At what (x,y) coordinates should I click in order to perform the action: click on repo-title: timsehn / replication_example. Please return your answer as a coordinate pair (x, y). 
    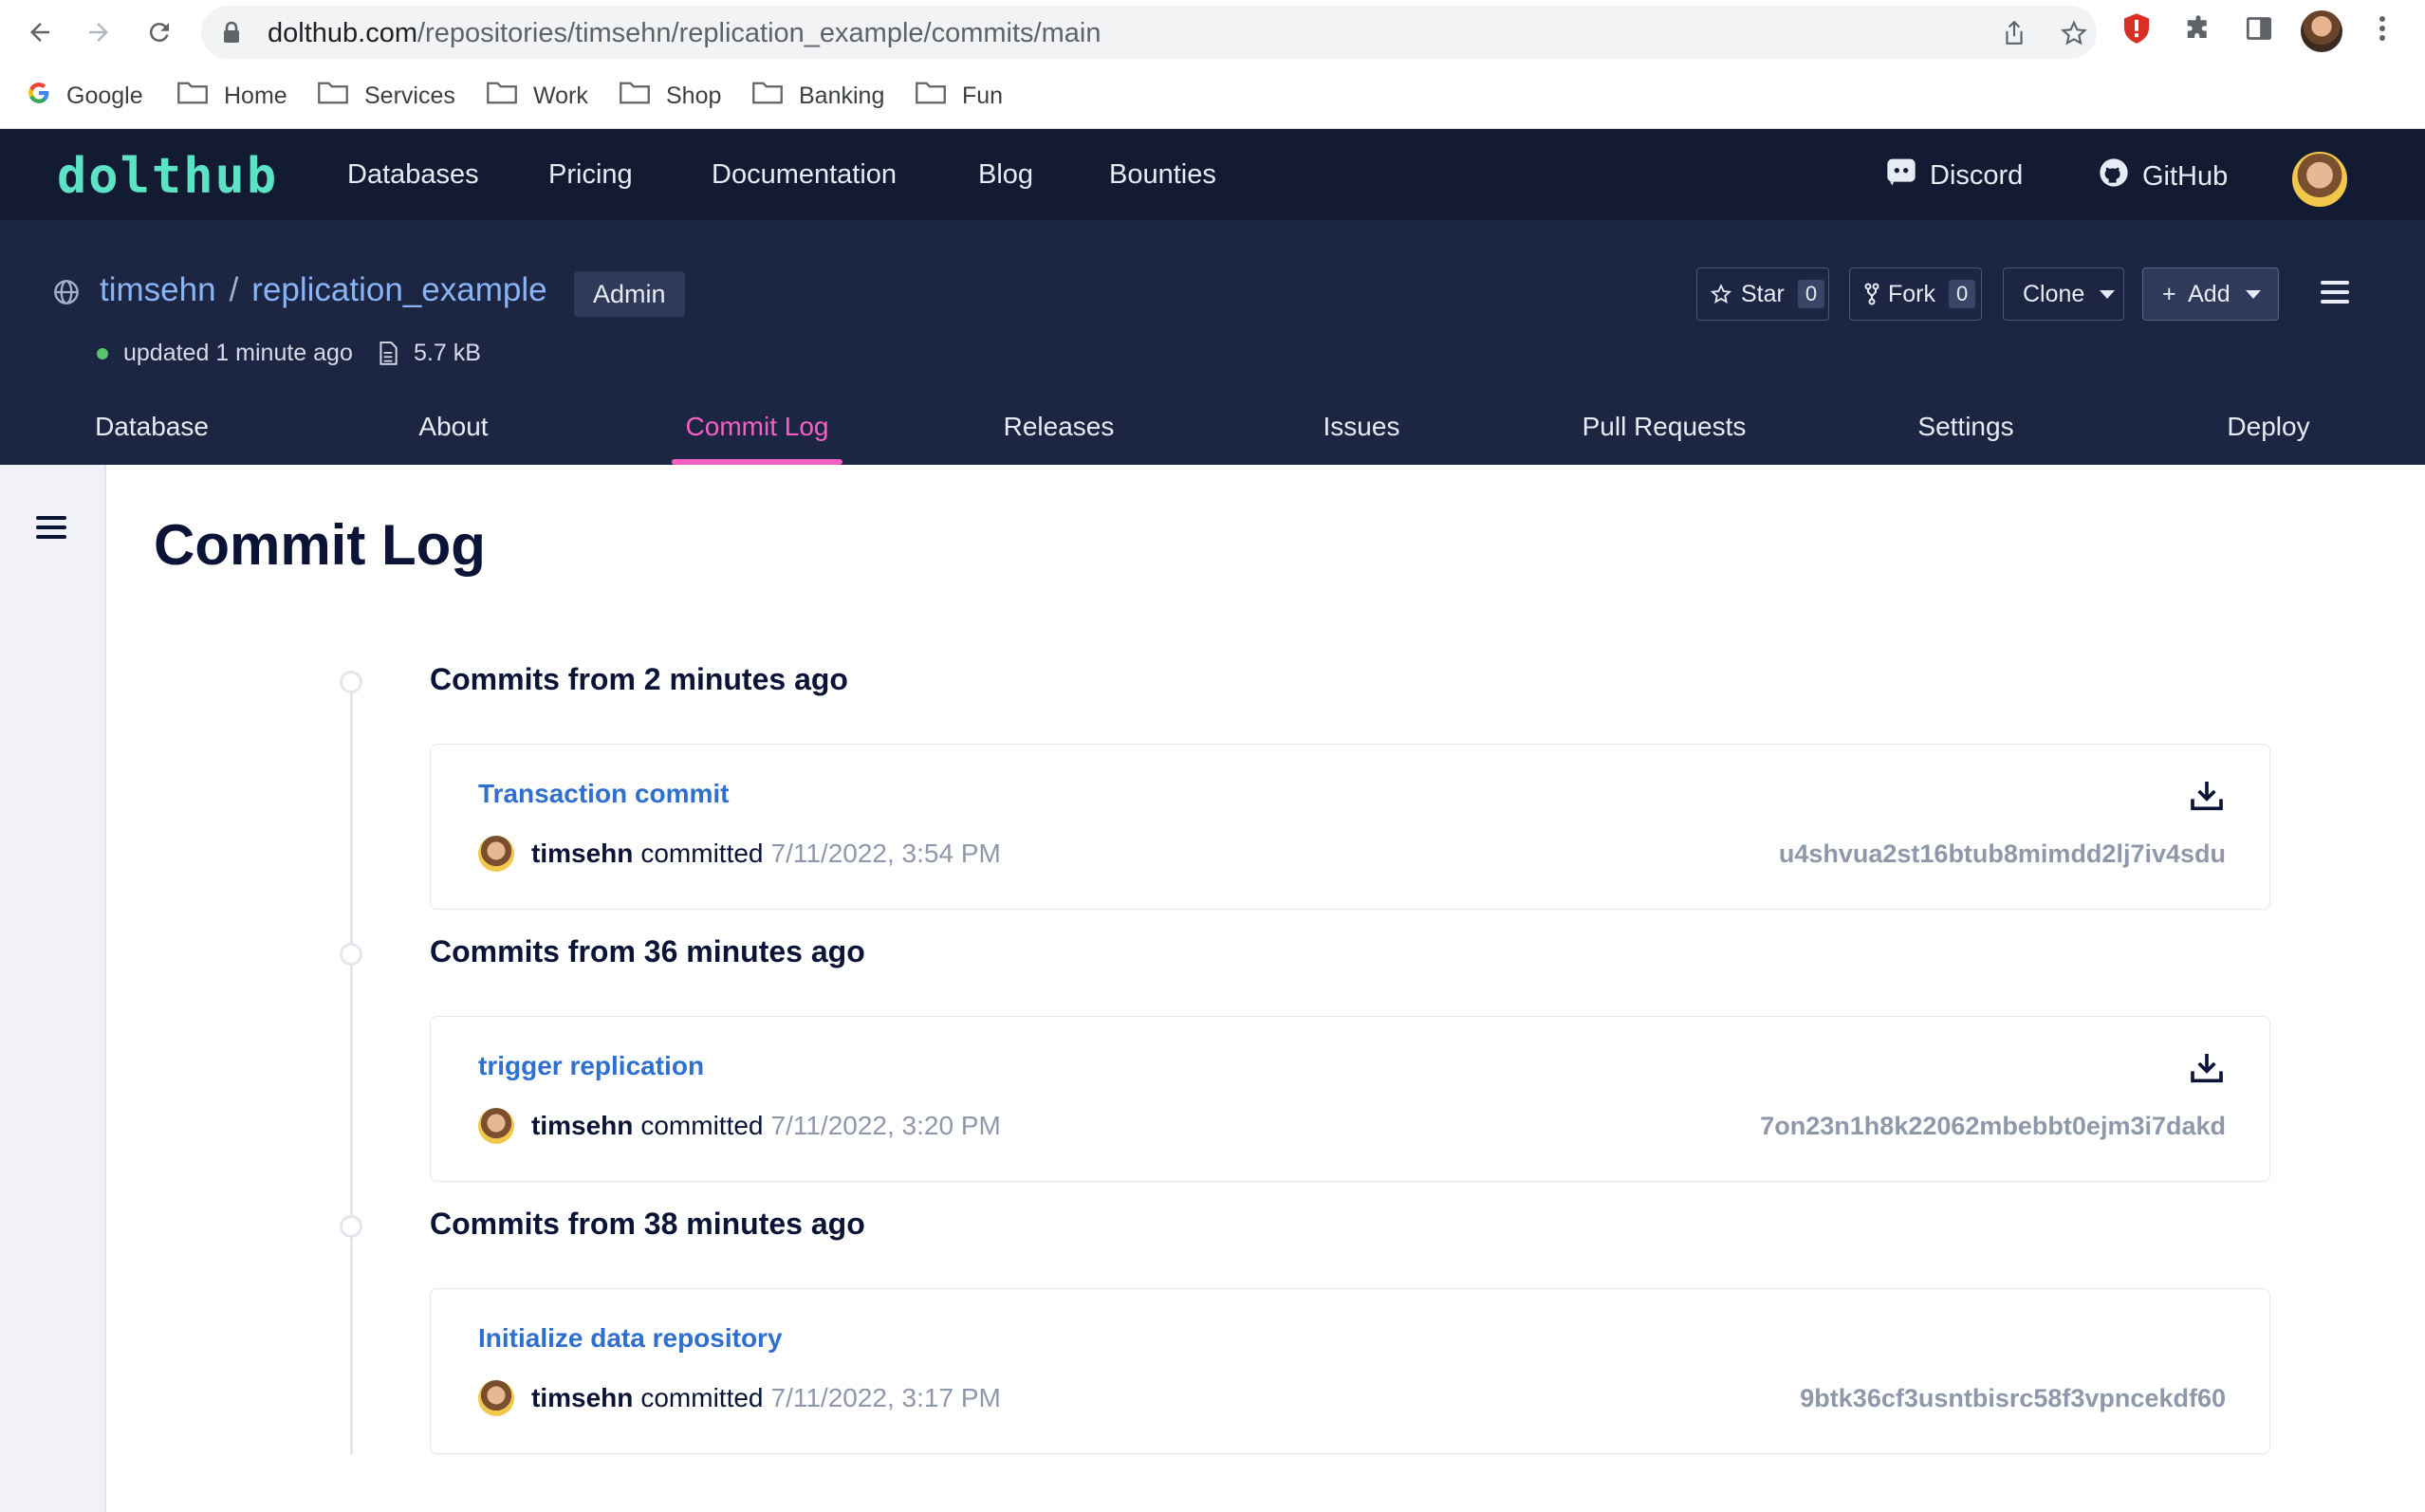
    Looking at the image, I should click on (323, 290).